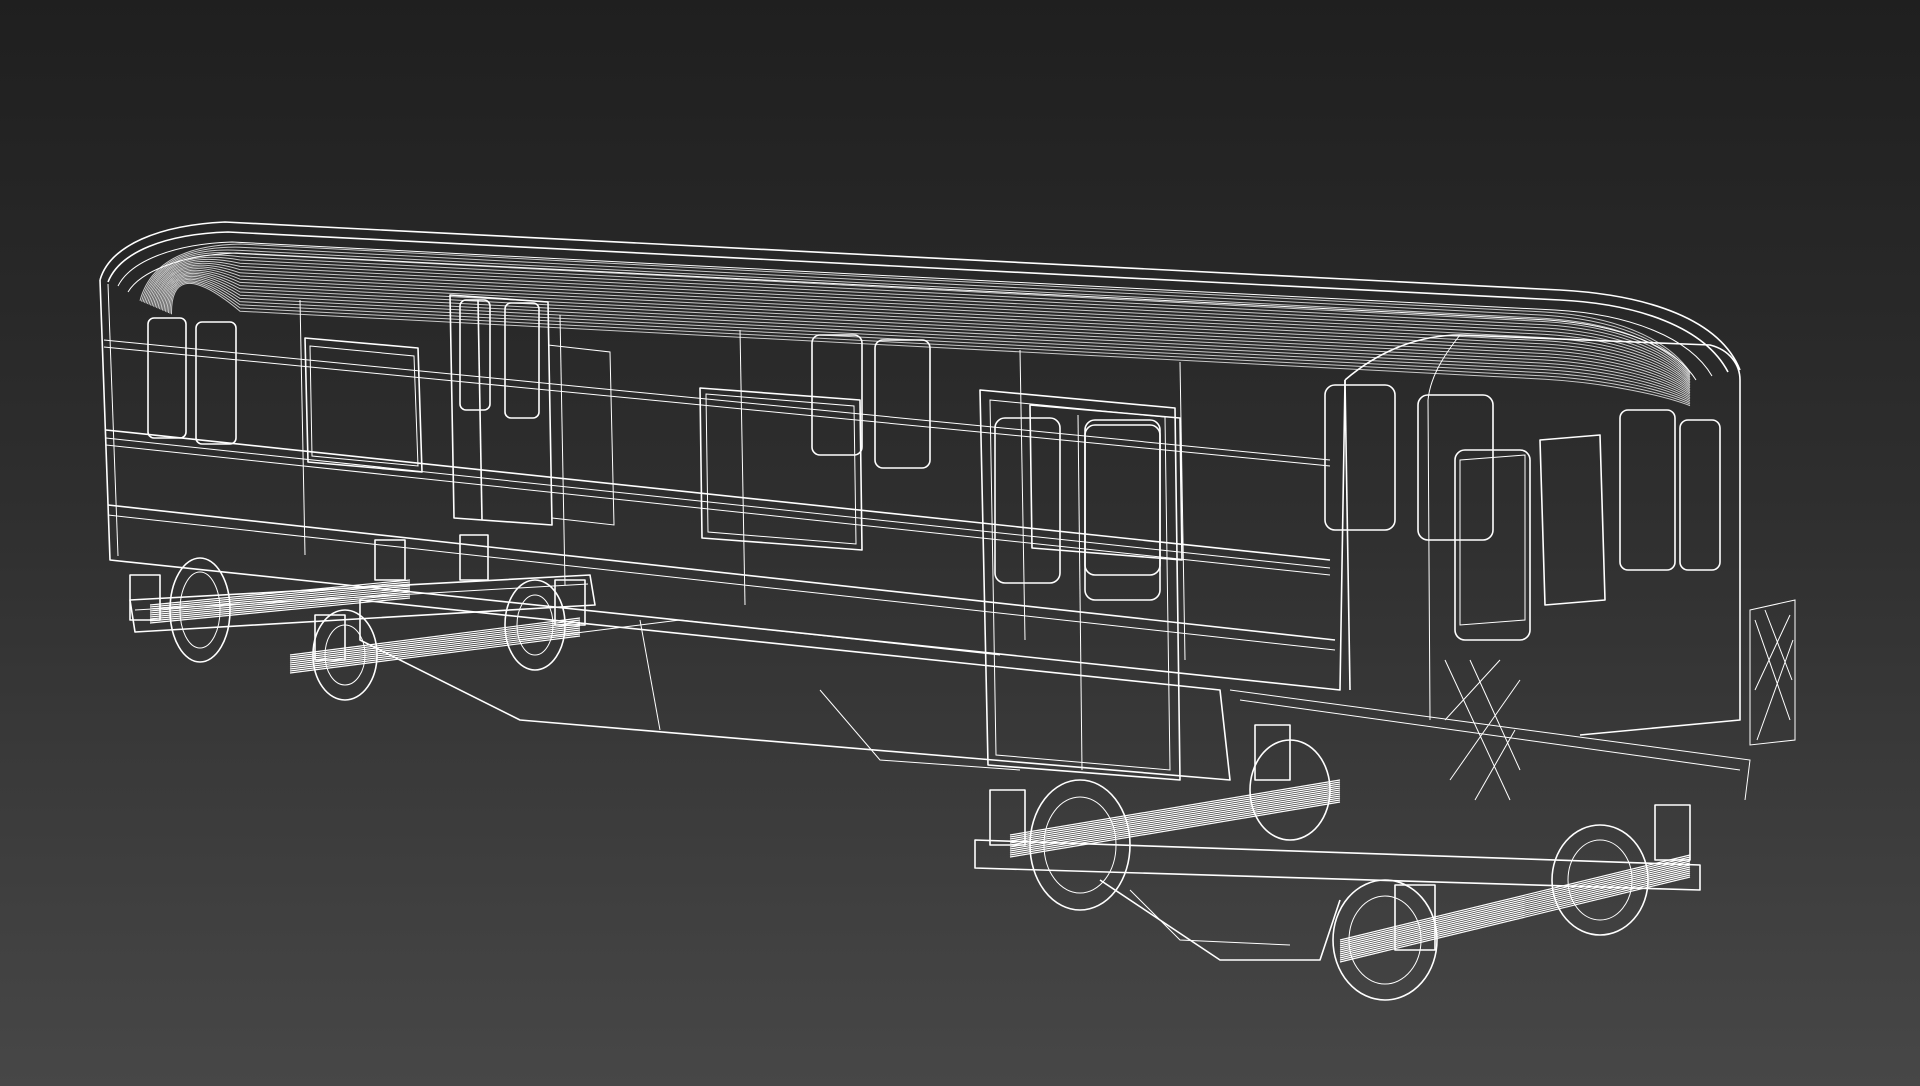  Describe the element at coordinates (1337, 862) in the screenshot. I see `front-bogie` at that location.